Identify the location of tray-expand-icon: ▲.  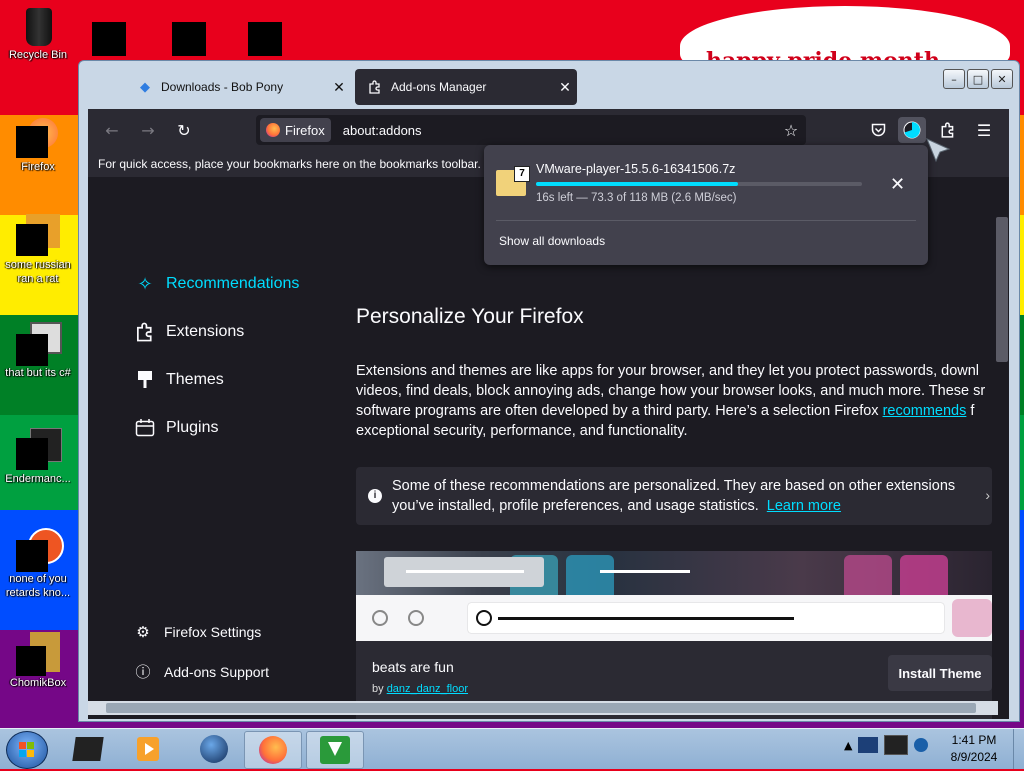
(848, 745).